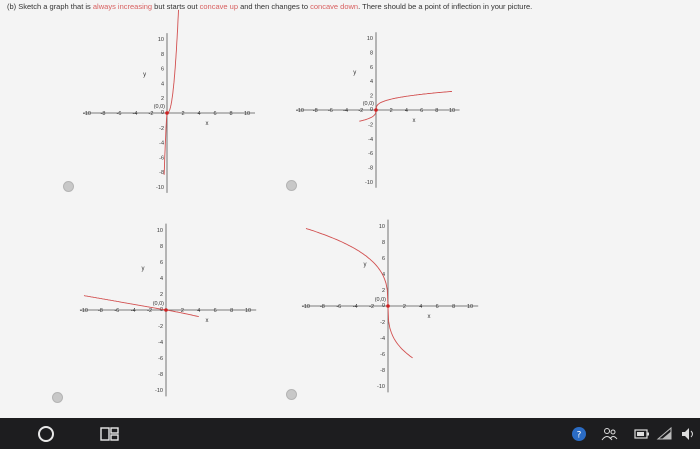 This screenshot has width=700, height=449. Describe the element at coordinates (122, 6) in the screenshot. I see `question-highlight-1: always increasing` at that location.